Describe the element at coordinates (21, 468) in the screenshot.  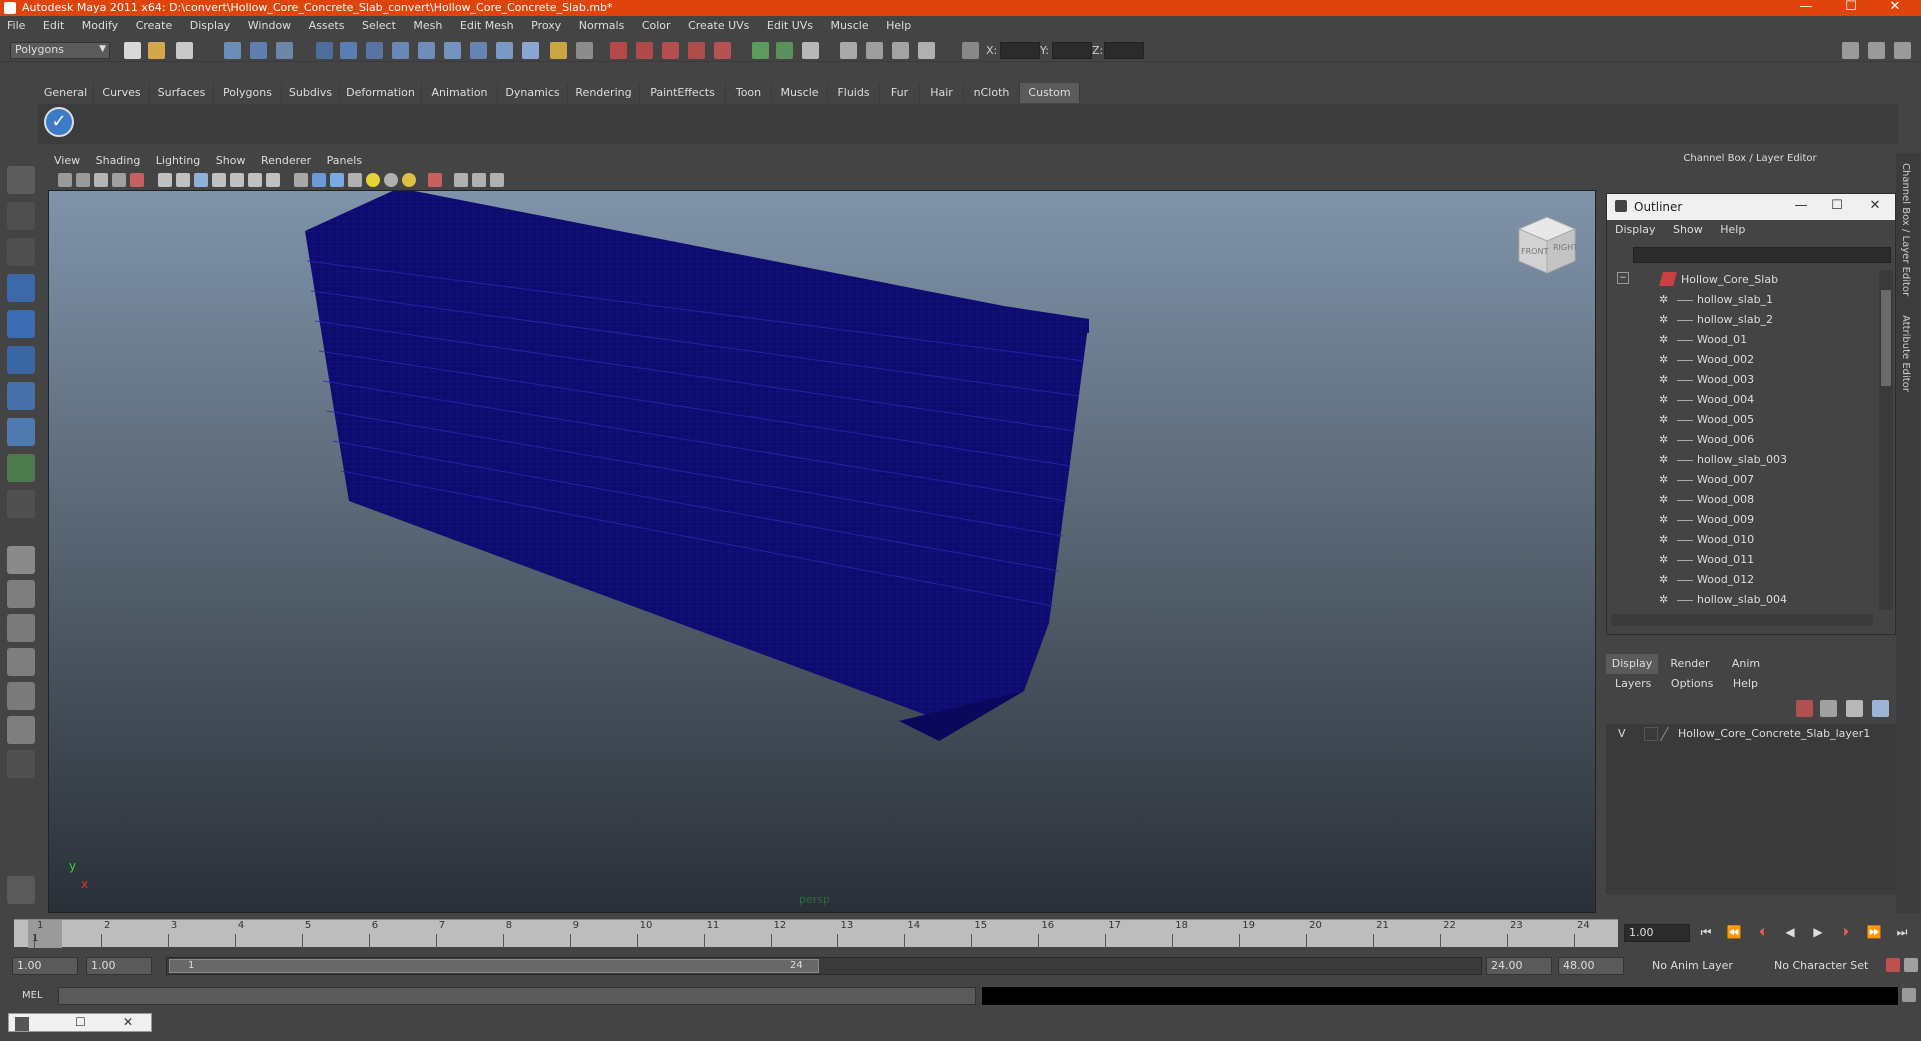
I see `show-manipulator-icon` at that location.